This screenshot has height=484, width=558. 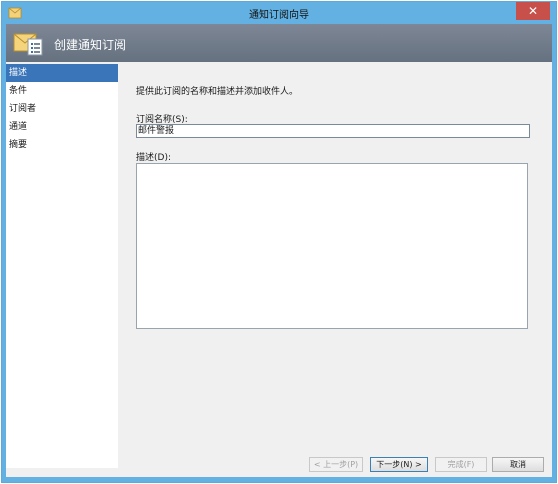 I want to click on close-button: ✕, so click(x=533, y=11).